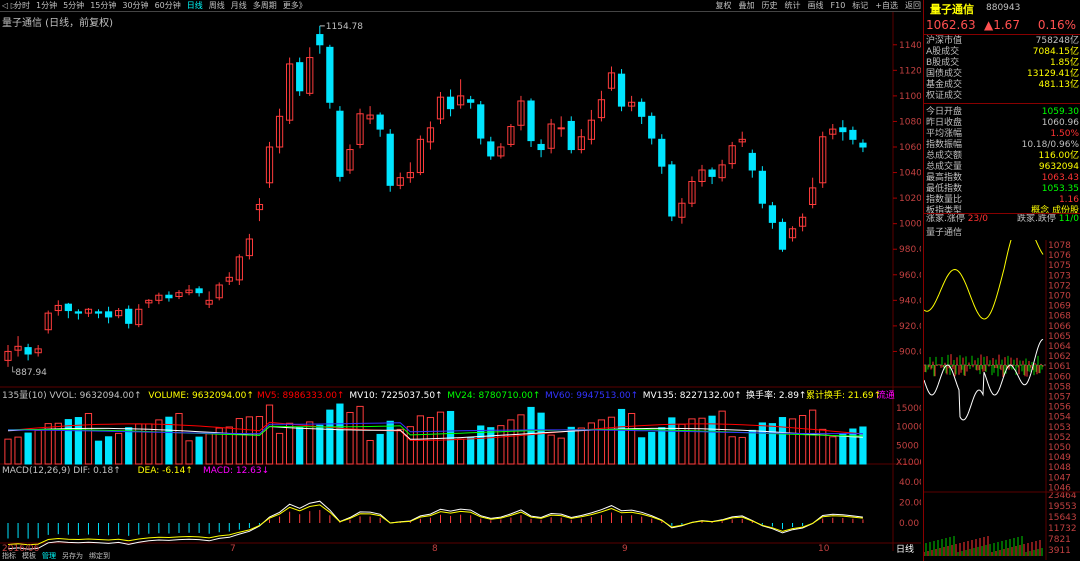  I want to click on dif-line, so click(435, 525).